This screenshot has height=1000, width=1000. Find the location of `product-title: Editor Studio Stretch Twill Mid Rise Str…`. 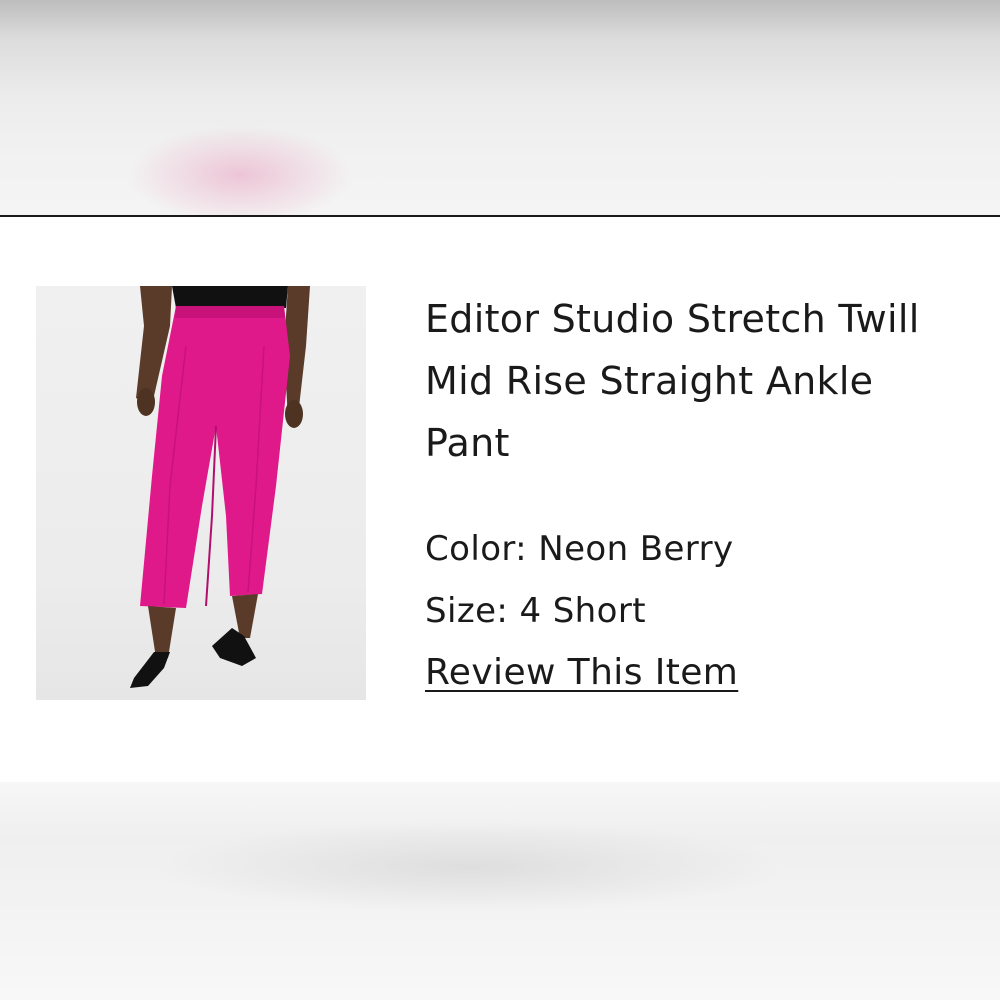

product-title: Editor Studio Stretch Twill Mid Rise Str… is located at coordinates (672, 381).